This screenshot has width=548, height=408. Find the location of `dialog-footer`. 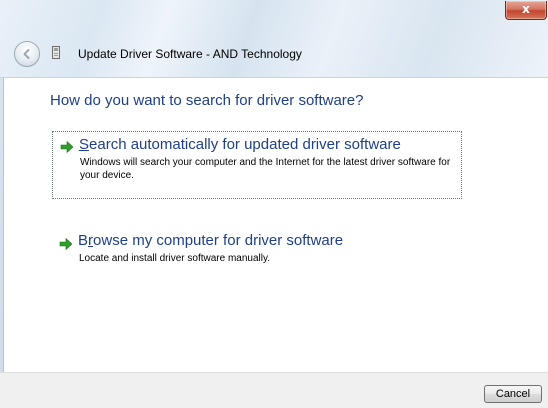

dialog-footer is located at coordinates (274, 390).